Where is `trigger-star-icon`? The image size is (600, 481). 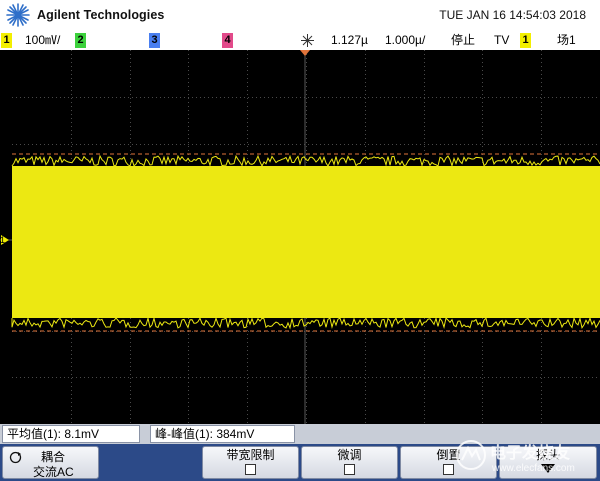
trigger-star-icon is located at coordinates (307, 40).